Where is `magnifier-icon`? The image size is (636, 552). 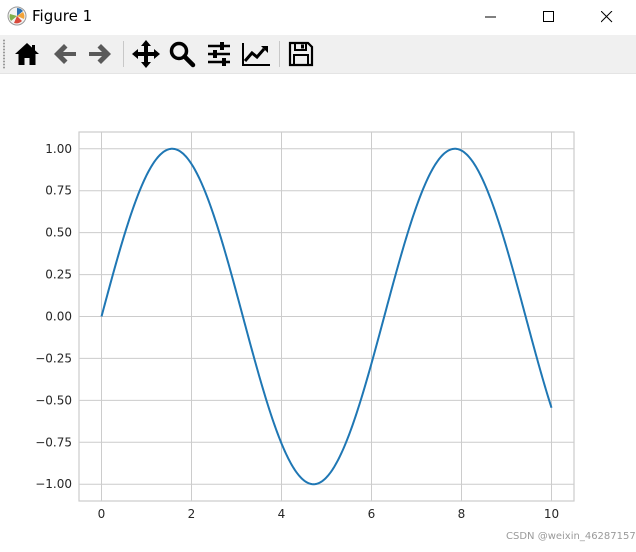
magnifier-icon is located at coordinates (182, 54).